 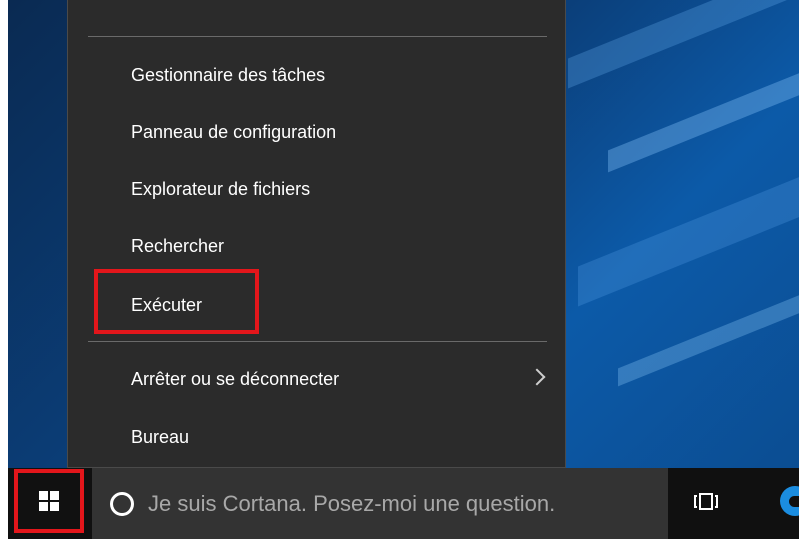 I want to click on cortana-search-box: Je suis Cortana. Posez-moi une question., so click(x=380, y=503).